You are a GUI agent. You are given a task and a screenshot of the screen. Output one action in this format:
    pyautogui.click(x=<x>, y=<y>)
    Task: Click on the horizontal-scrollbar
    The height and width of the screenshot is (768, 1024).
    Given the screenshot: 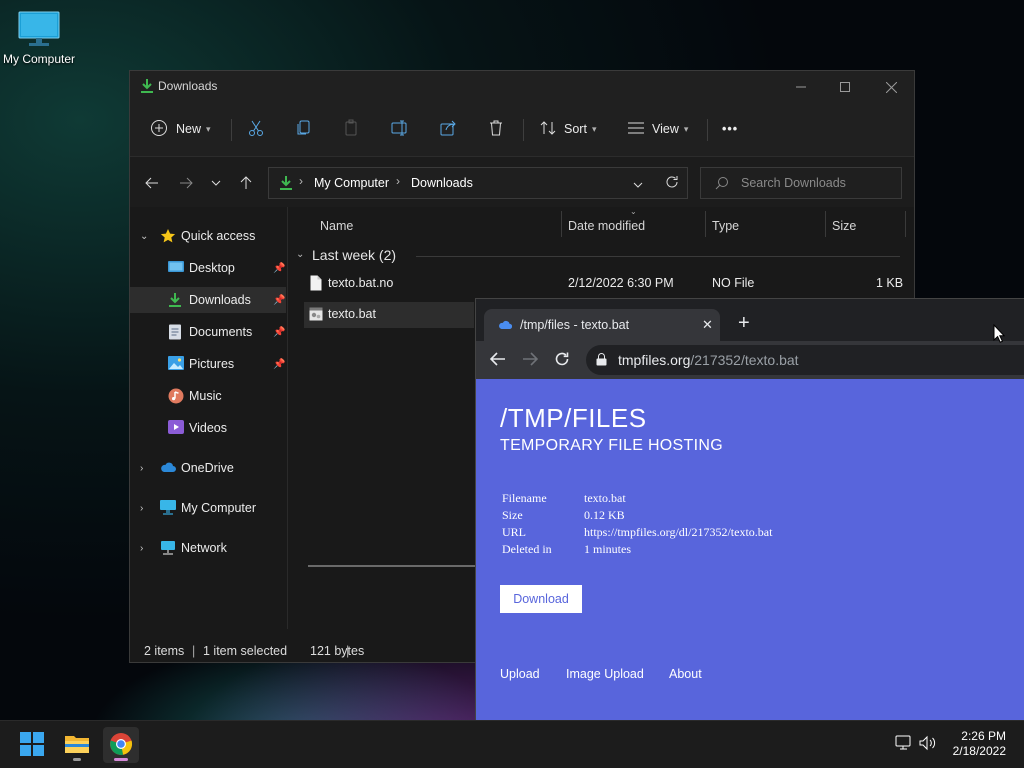 What is the action you would take?
    pyautogui.click(x=393, y=566)
    